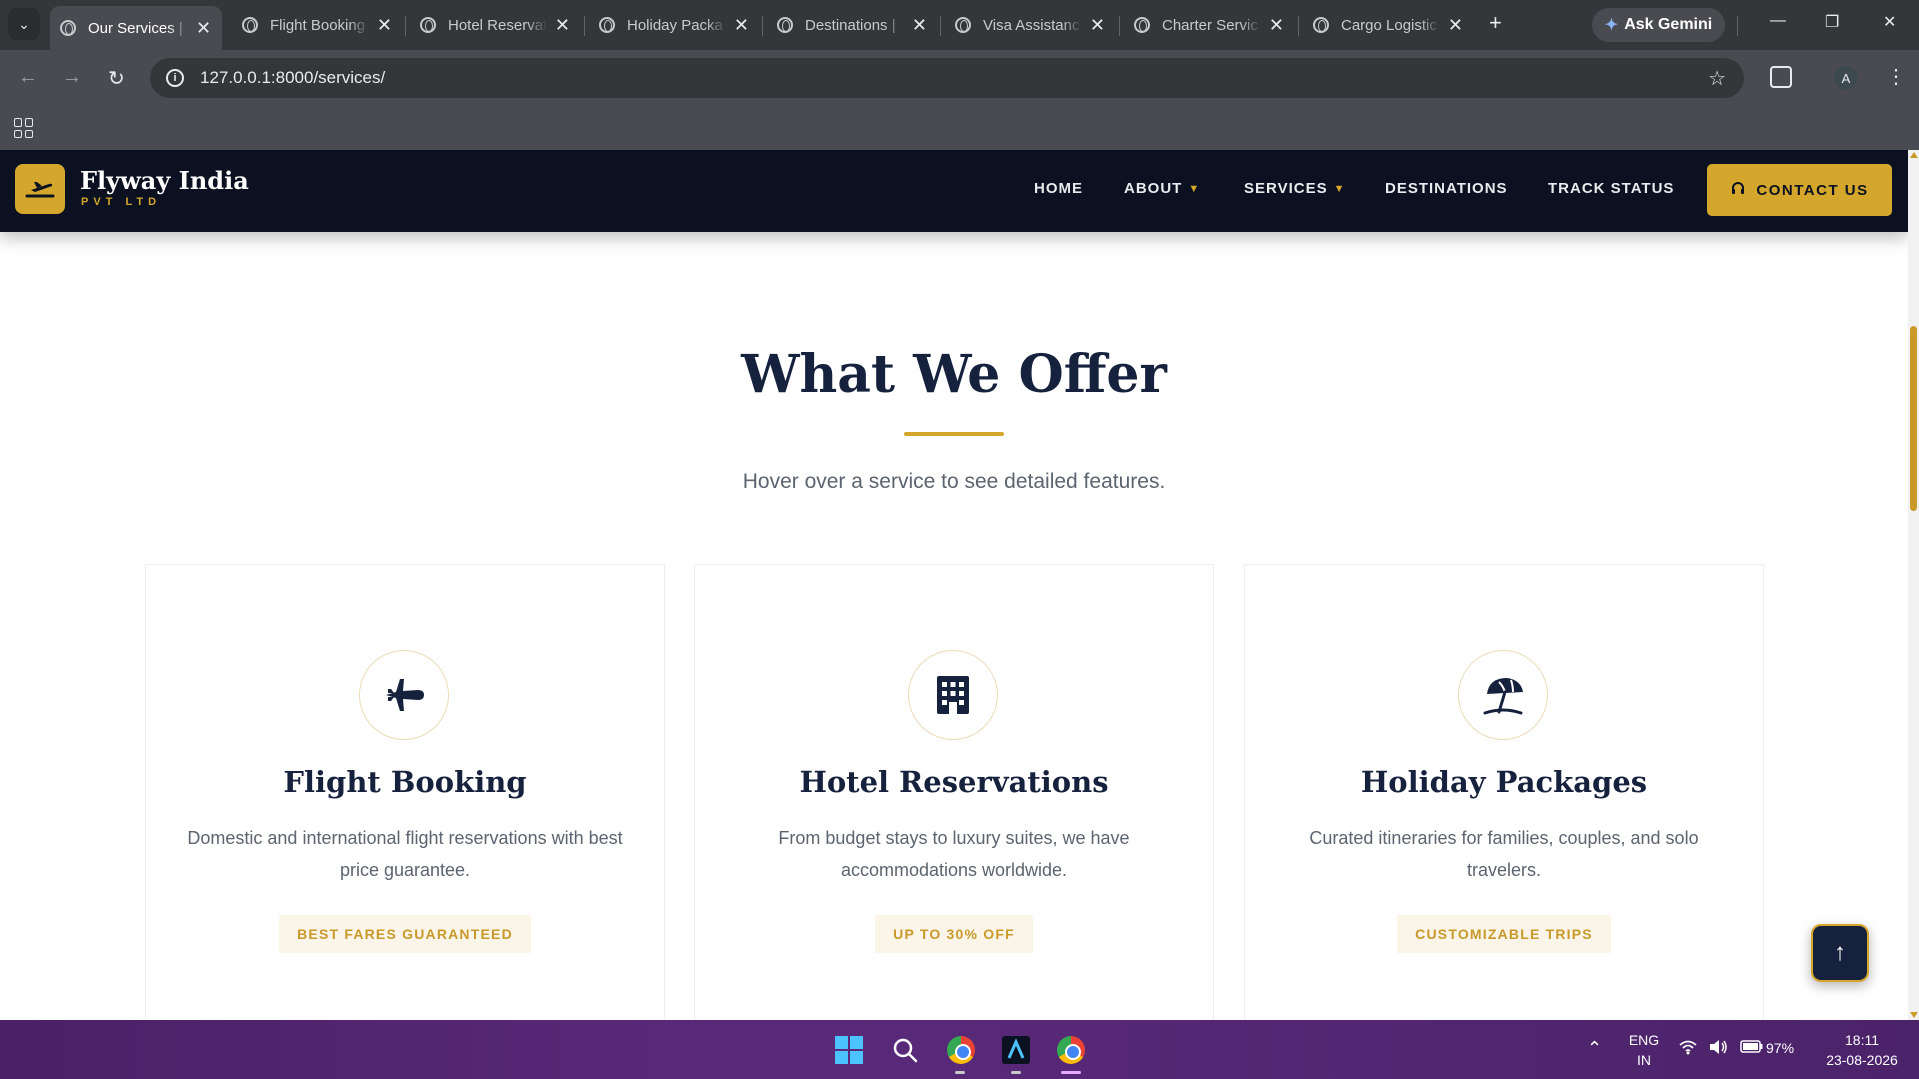 Image resolution: width=1919 pixels, height=1079 pixels. What do you see at coordinates (1016, 1050) in the screenshot?
I see `app-a-icon` at bounding box center [1016, 1050].